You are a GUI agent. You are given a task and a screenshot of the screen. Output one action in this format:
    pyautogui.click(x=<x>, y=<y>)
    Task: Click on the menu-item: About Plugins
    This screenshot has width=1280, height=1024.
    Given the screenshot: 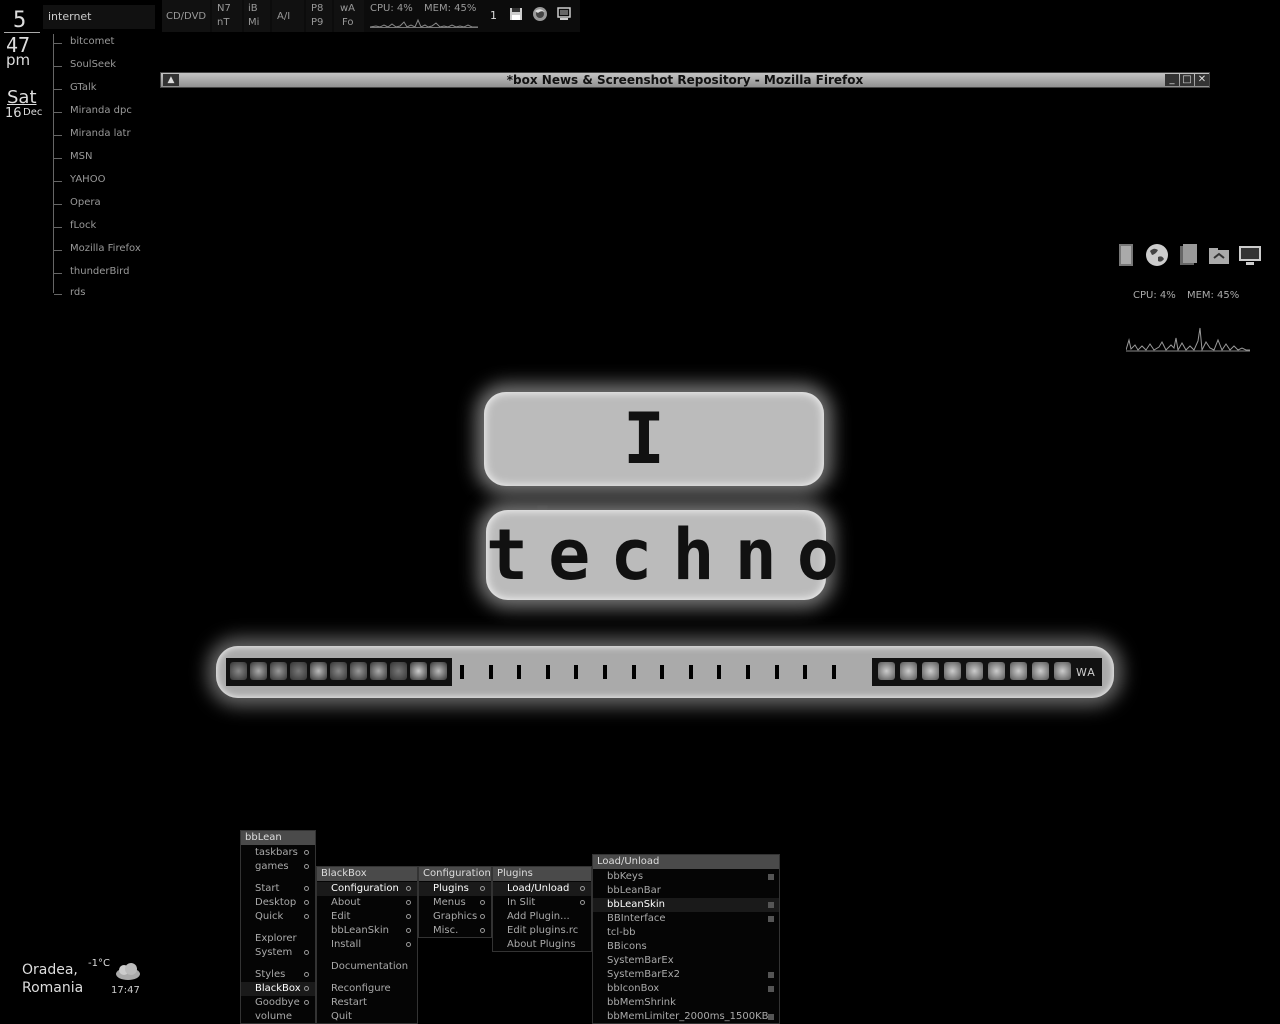 What is the action you would take?
    pyautogui.click(x=542, y=945)
    